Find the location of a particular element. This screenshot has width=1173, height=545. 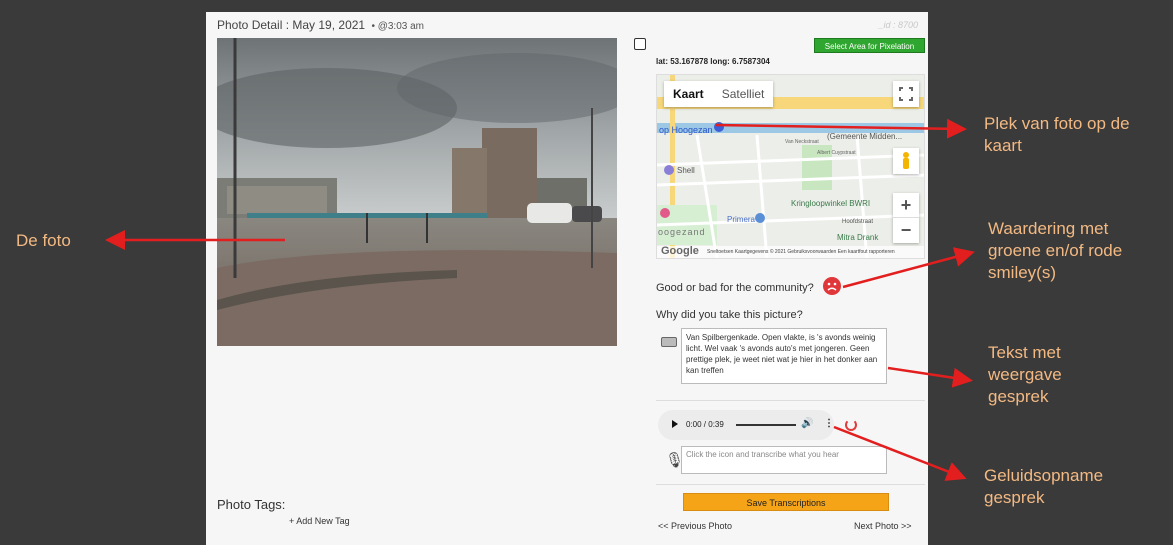

callout-text: Tekst met weergave gesprek is located at coordinates (1025, 374).